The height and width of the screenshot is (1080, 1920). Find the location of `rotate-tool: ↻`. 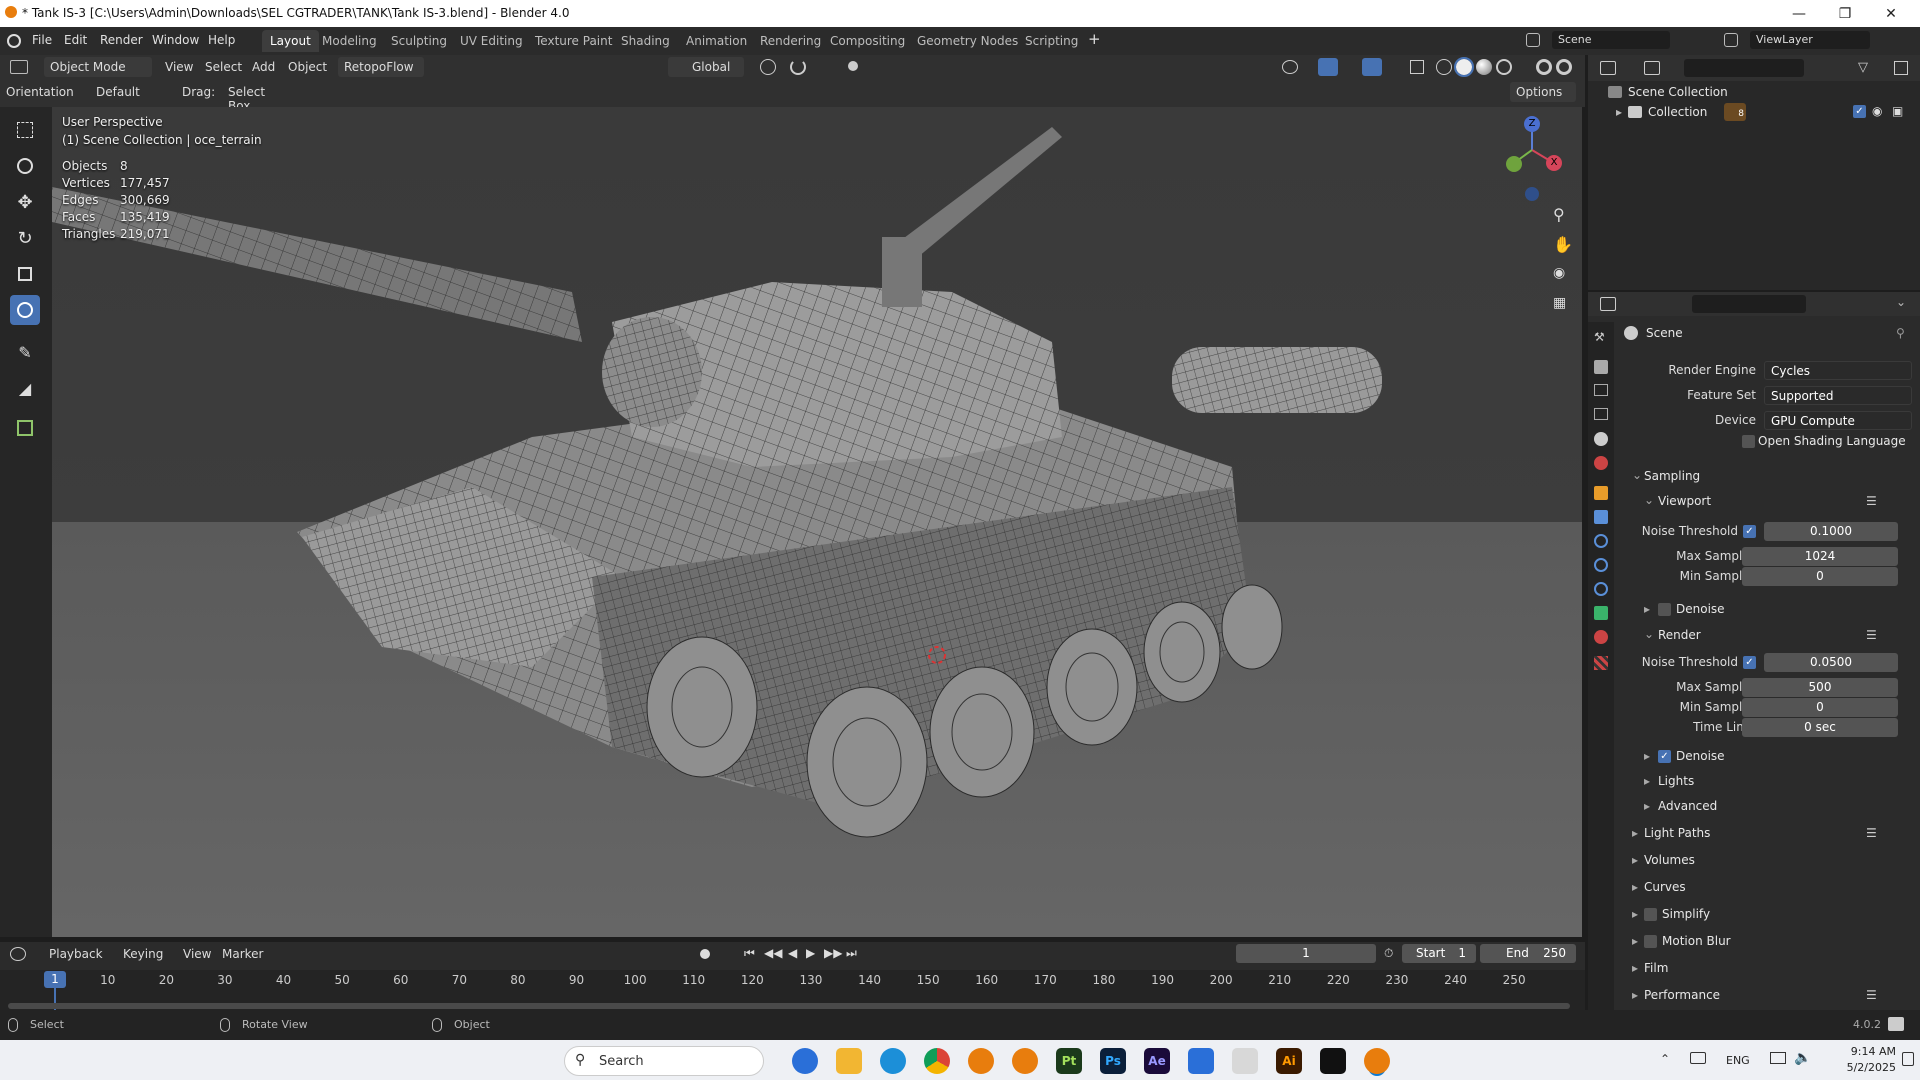

rotate-tool: ↻ is located at coordinates (25, 238).